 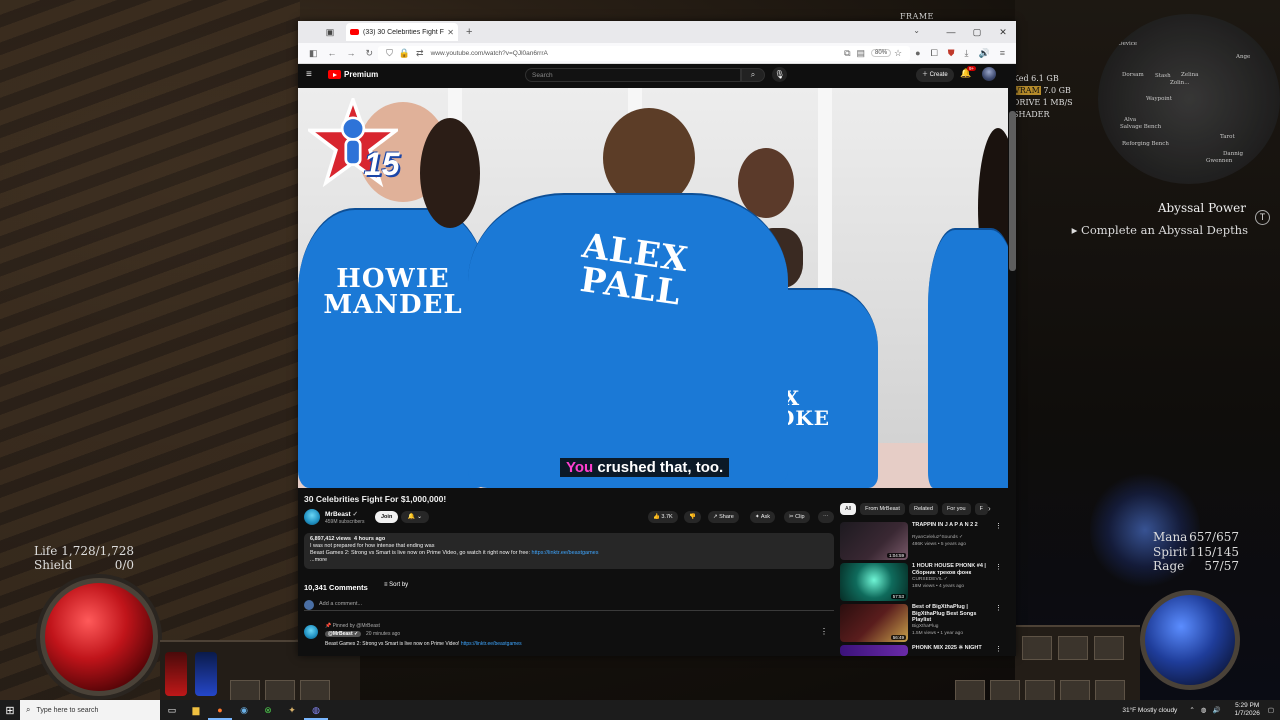 What do you see at coordinates (951, 53) in the screenshot?
I see `ublock-icon: ⛊` at bounding box center [951, 53].